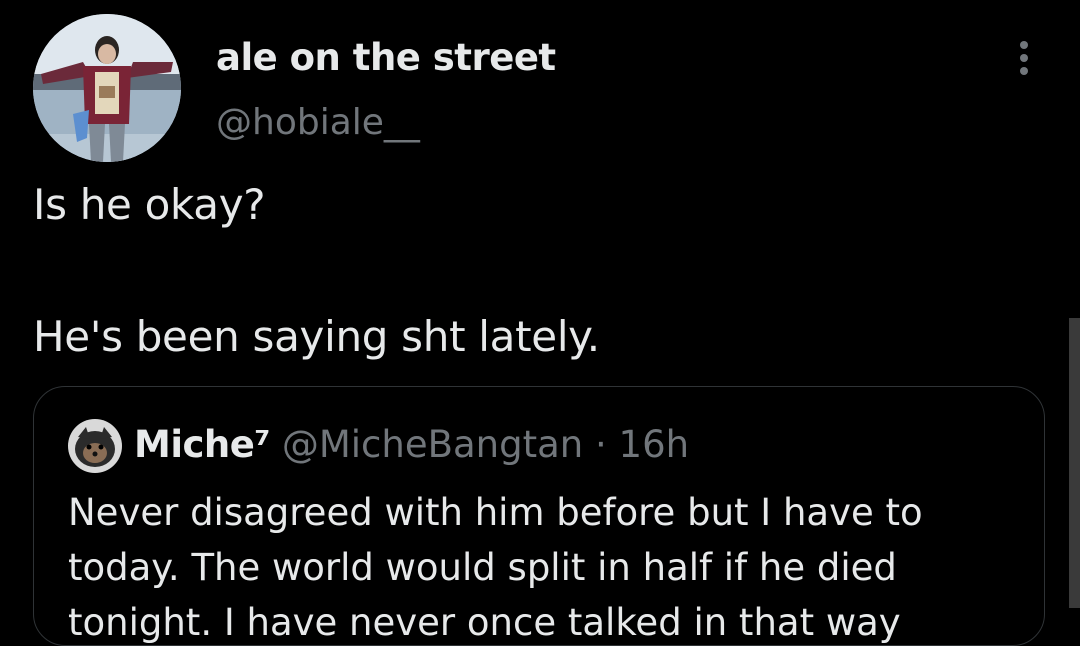 The image size is (1080, 646). What do you see at coordinates (107, 88) in the screenshot?
I see `author-avatar` at bounding box center [107, 88].